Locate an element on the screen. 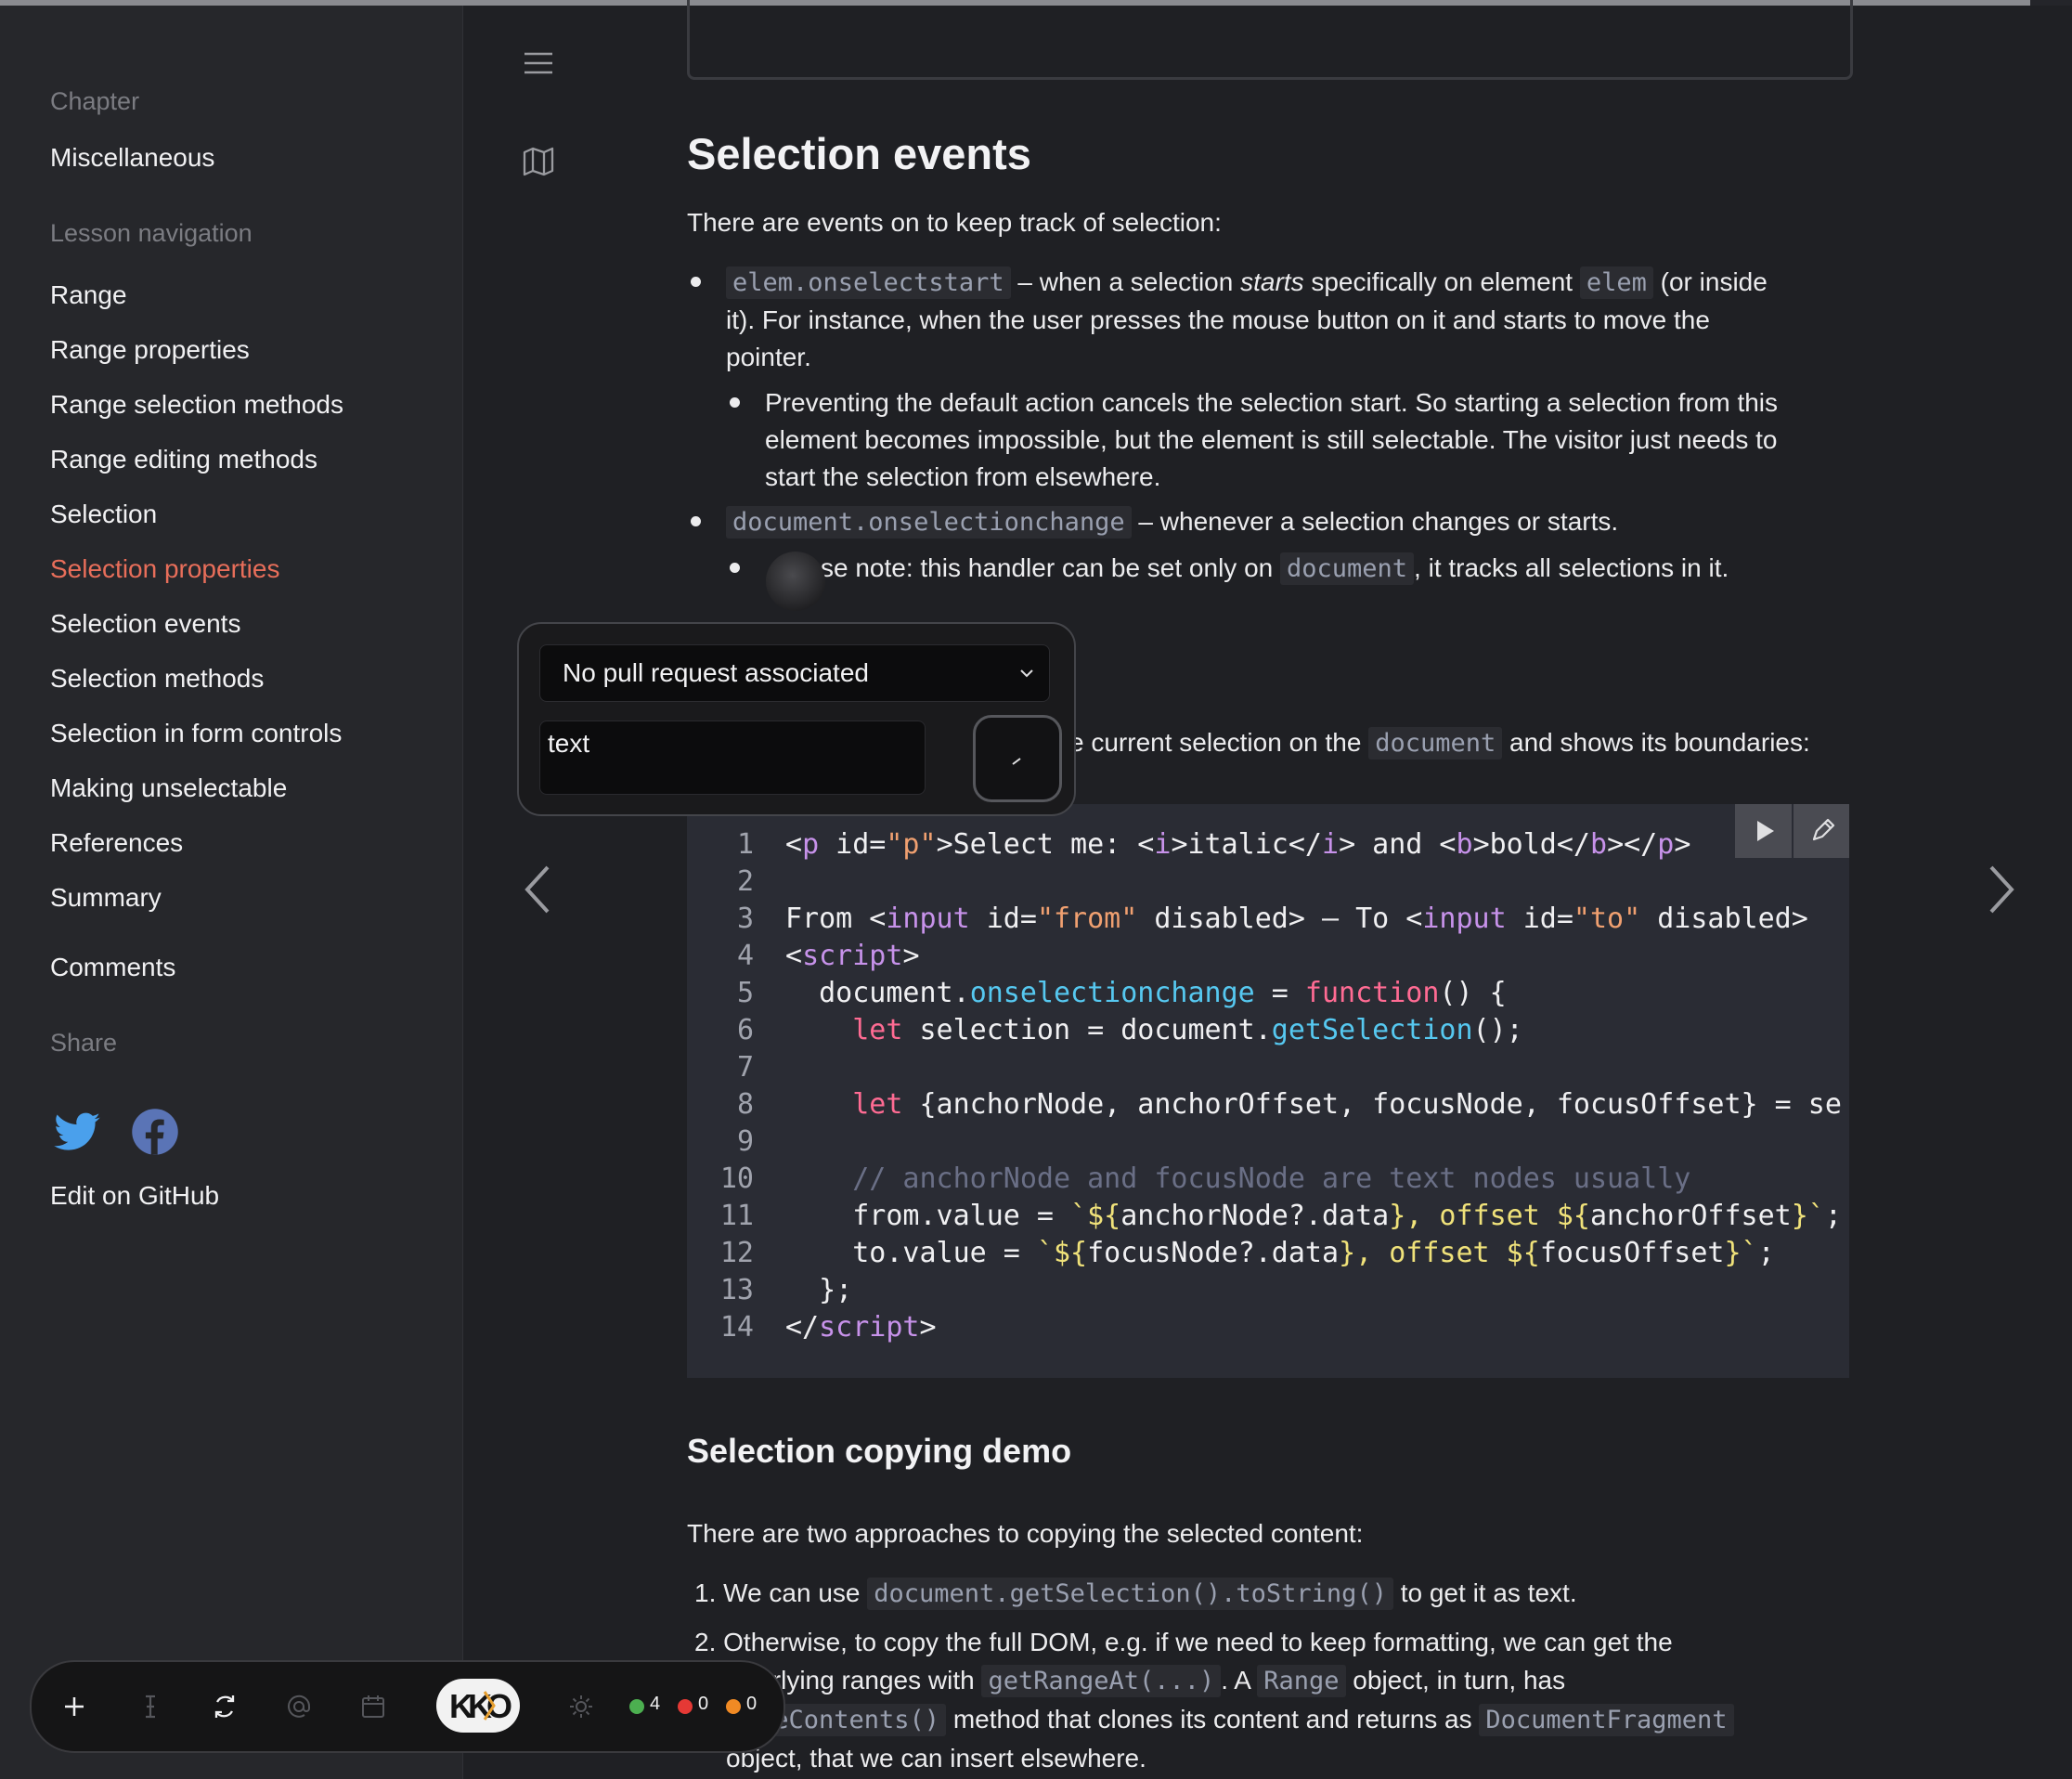  inline-code: document.getSelection().toString() is located at coordinates (1130, 1594).